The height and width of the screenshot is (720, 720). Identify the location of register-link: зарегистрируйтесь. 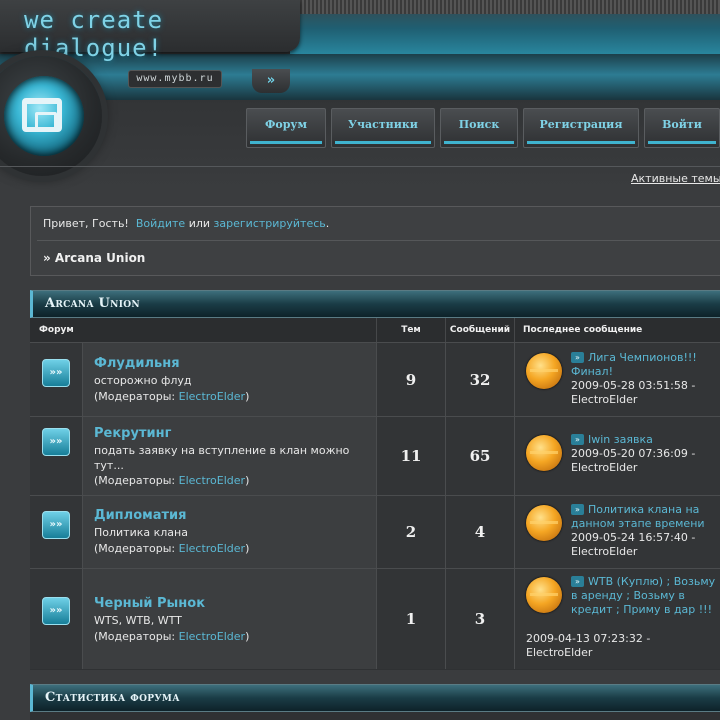
(270, 223).